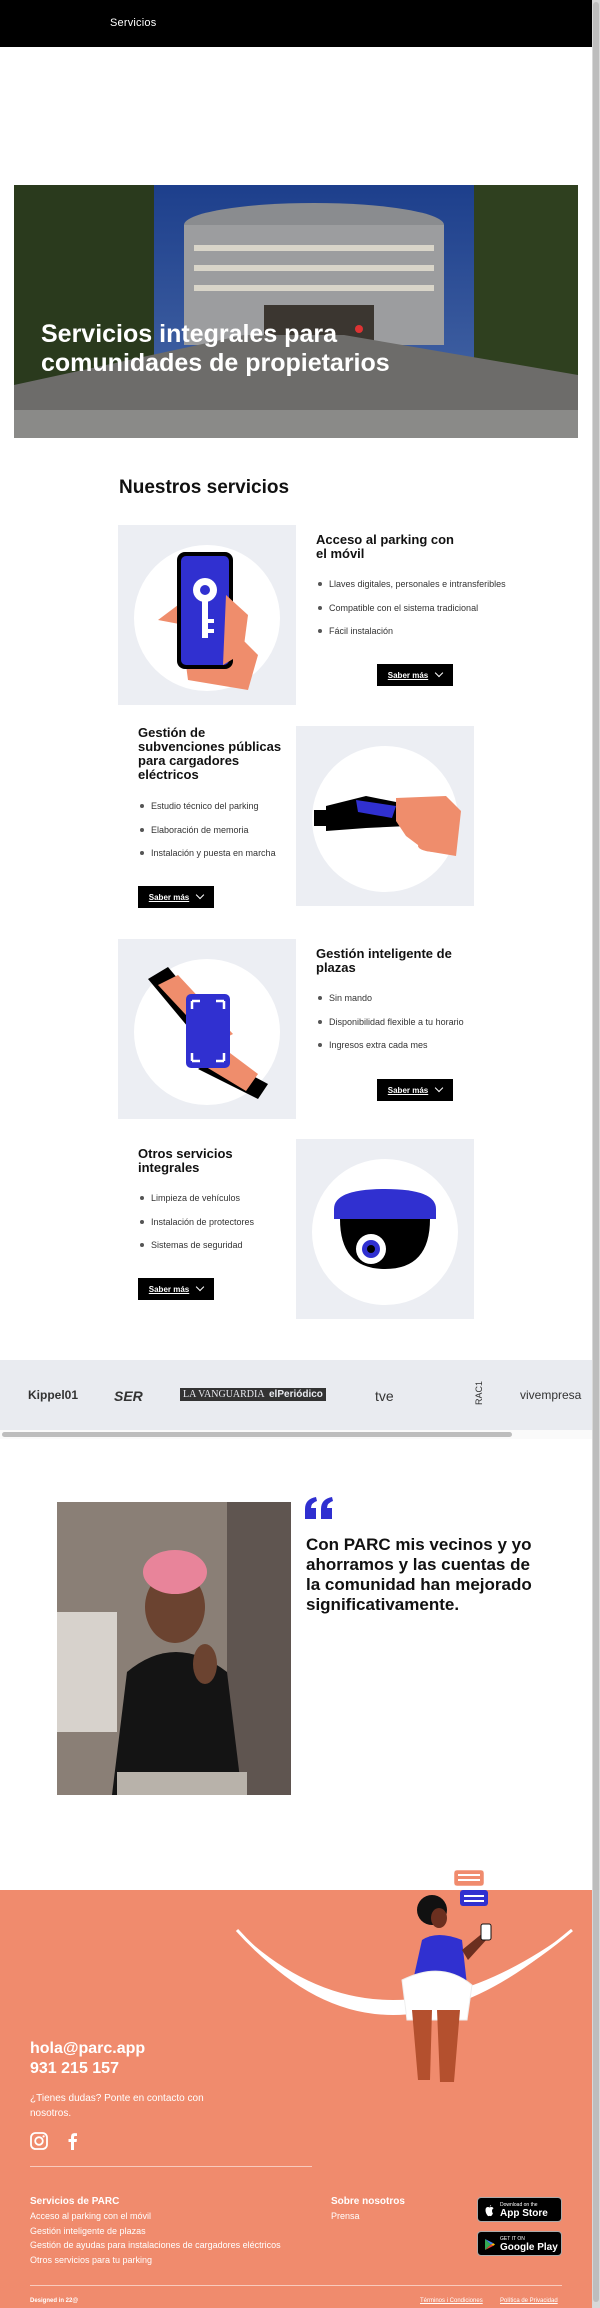 This screenshot has height=2308, width=600. What do you see at coordinates (133, 23) in the screenshot?
I see `nav-link-servicios: Servicios` at bounding box center [133, 23].